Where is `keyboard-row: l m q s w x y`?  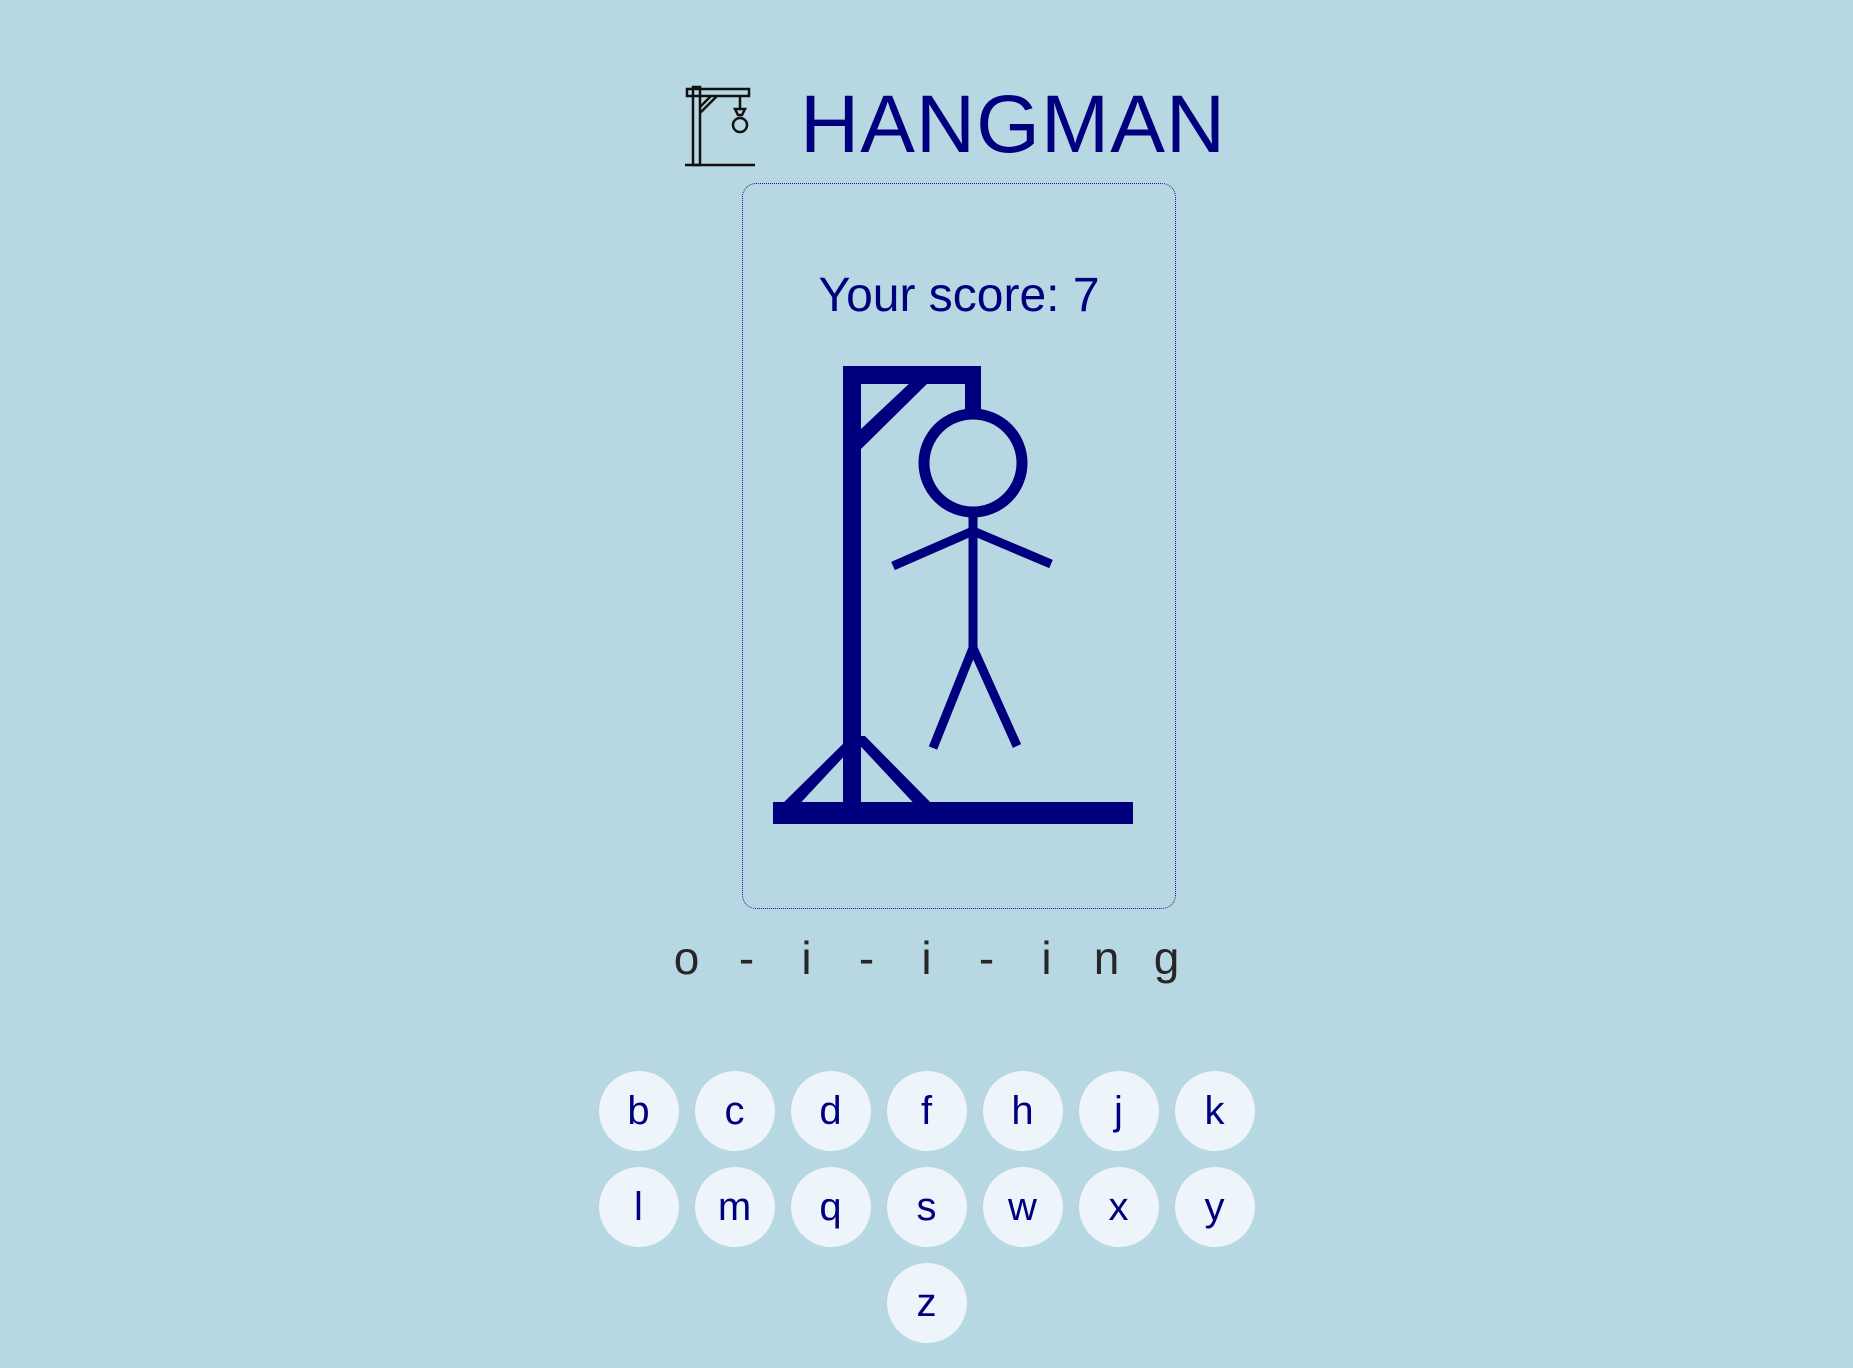
keyboard-row: l m q s w x y is located at coordinates (926, 1207).